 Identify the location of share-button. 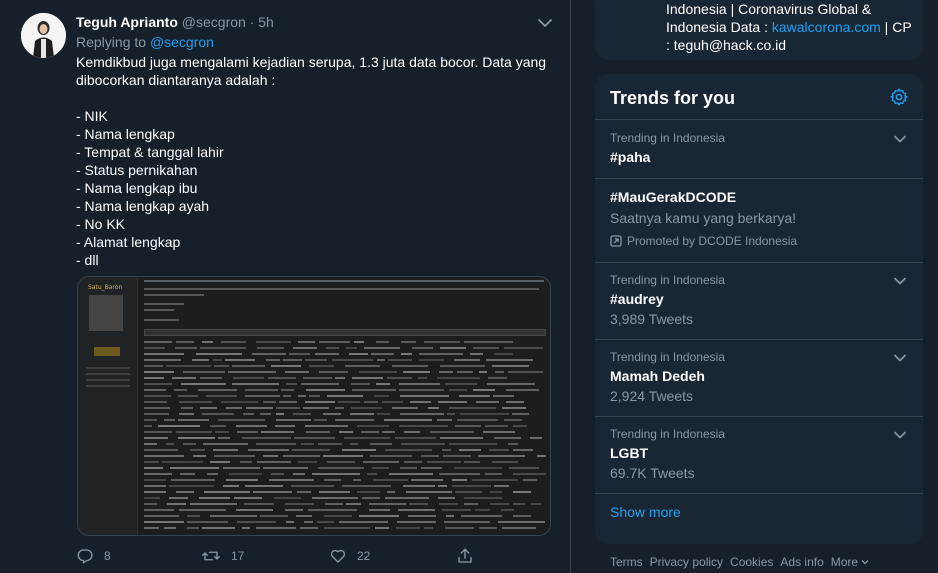
(465, 556).